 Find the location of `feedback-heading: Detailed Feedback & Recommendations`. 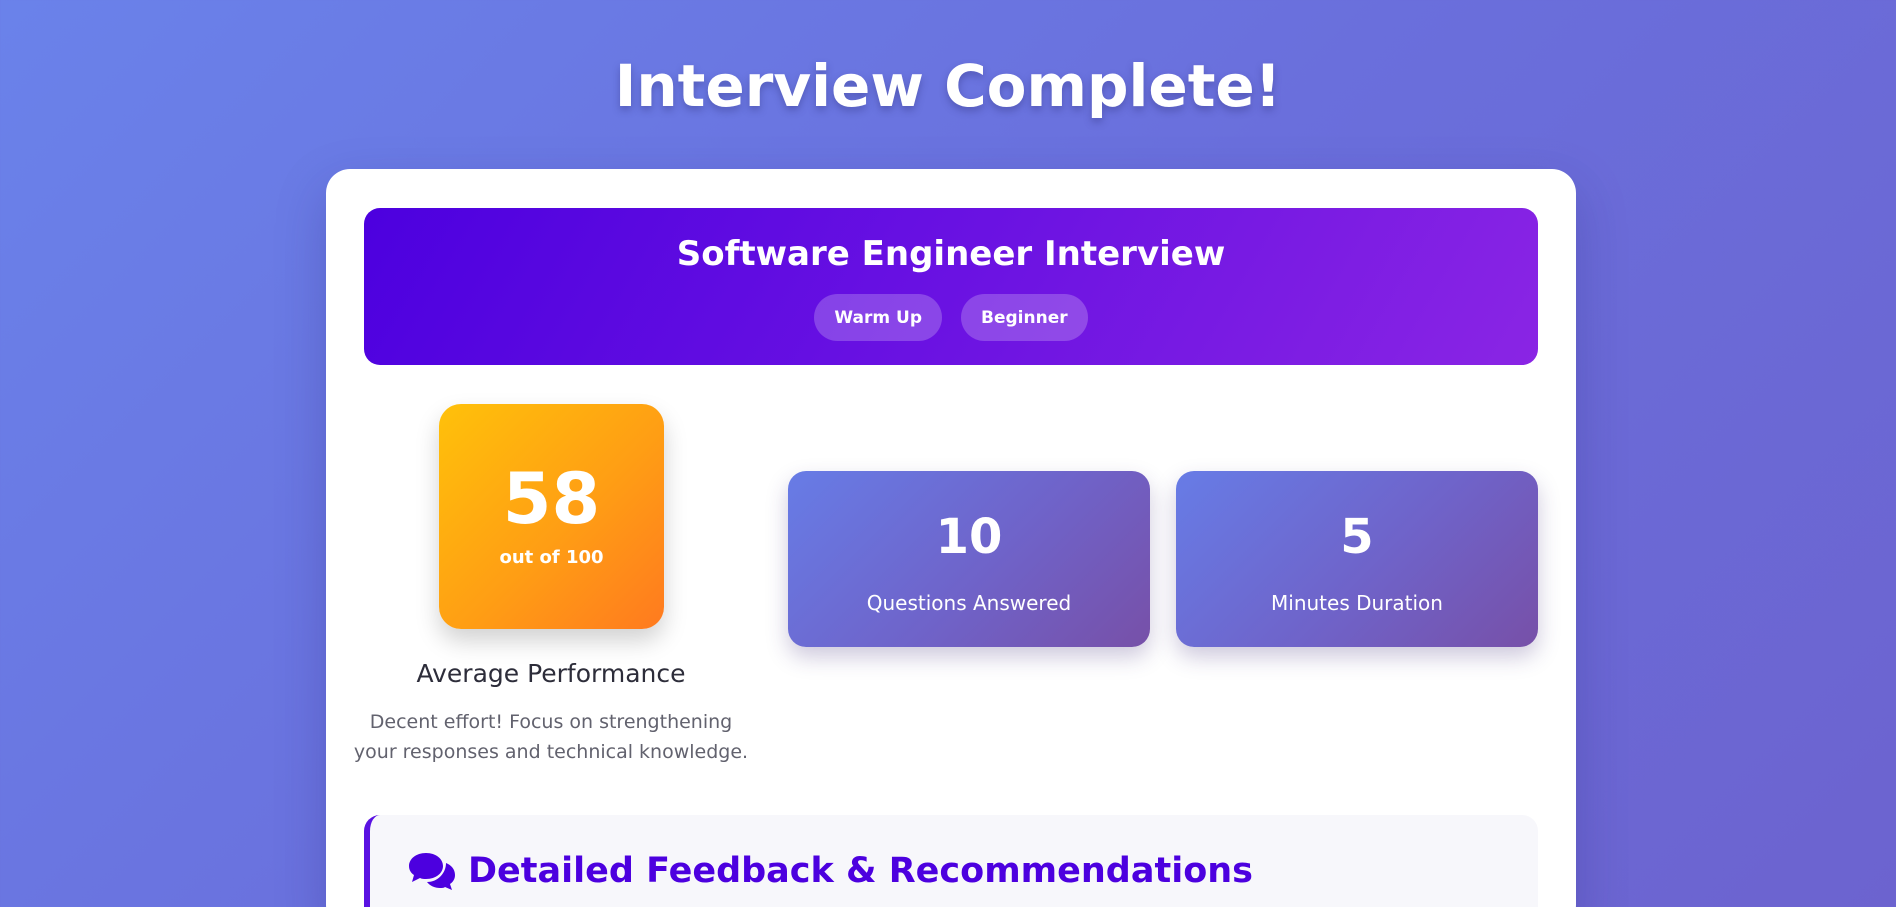

feedback-heading: Detailed Feedback & Recommendations is located at coordinates (830, 871).